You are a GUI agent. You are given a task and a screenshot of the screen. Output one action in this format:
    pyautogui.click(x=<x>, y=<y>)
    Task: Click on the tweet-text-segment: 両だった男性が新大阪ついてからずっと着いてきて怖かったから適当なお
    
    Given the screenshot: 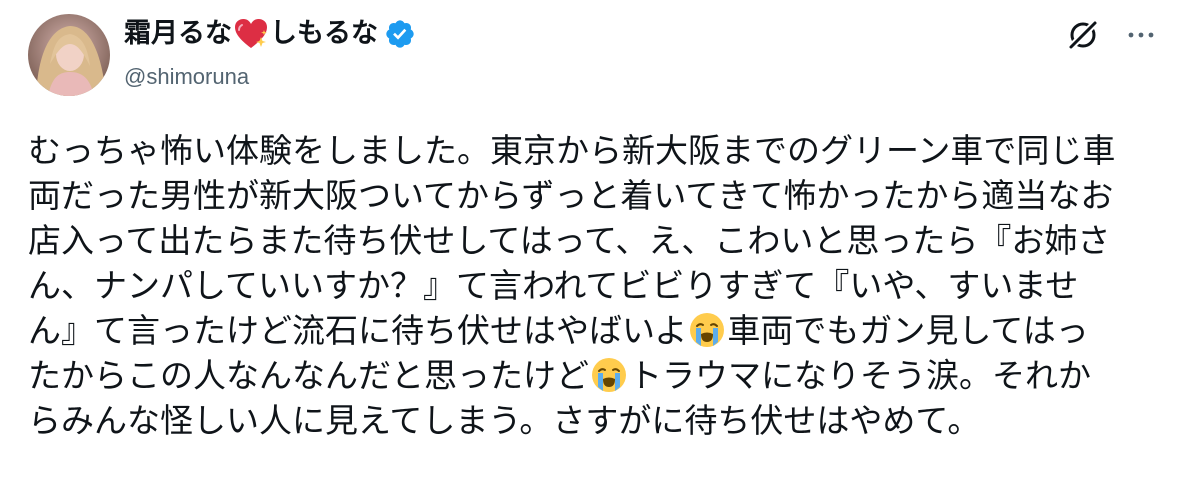 What is the action you would take?
    pyautogui.click(x=571, y=195)
    